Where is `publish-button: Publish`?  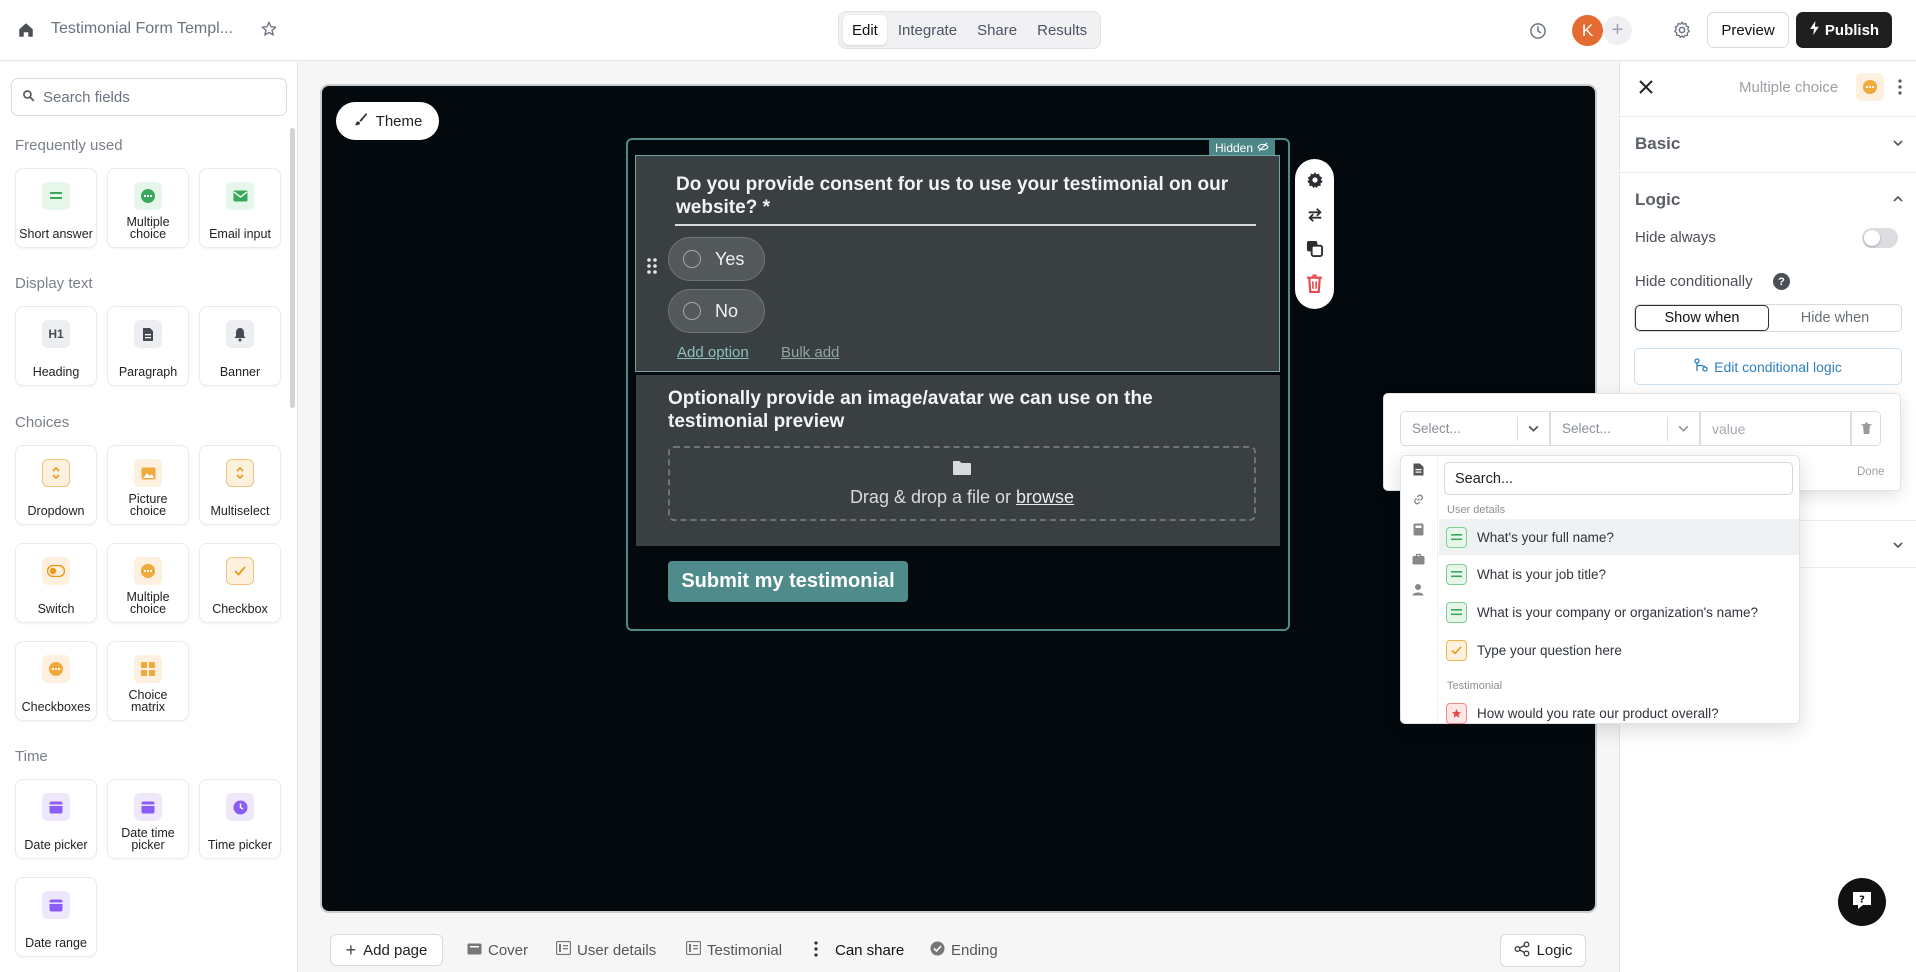
publish-button: Publish is located at coordinates (1844, 30).